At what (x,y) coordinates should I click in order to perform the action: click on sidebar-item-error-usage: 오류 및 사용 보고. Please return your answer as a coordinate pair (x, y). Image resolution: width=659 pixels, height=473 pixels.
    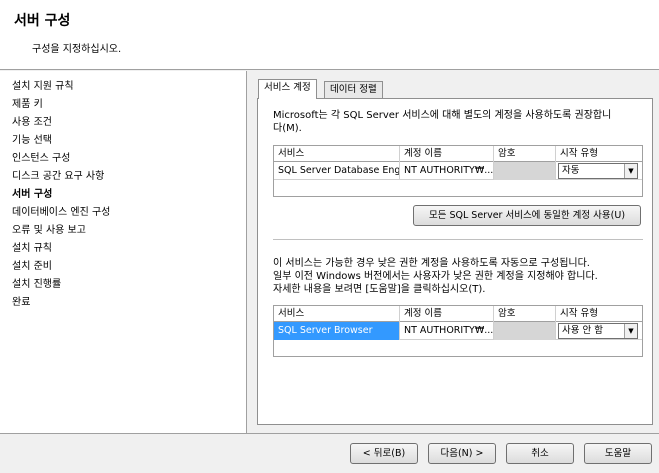
    Looking at the image, I should click on (49, 231).